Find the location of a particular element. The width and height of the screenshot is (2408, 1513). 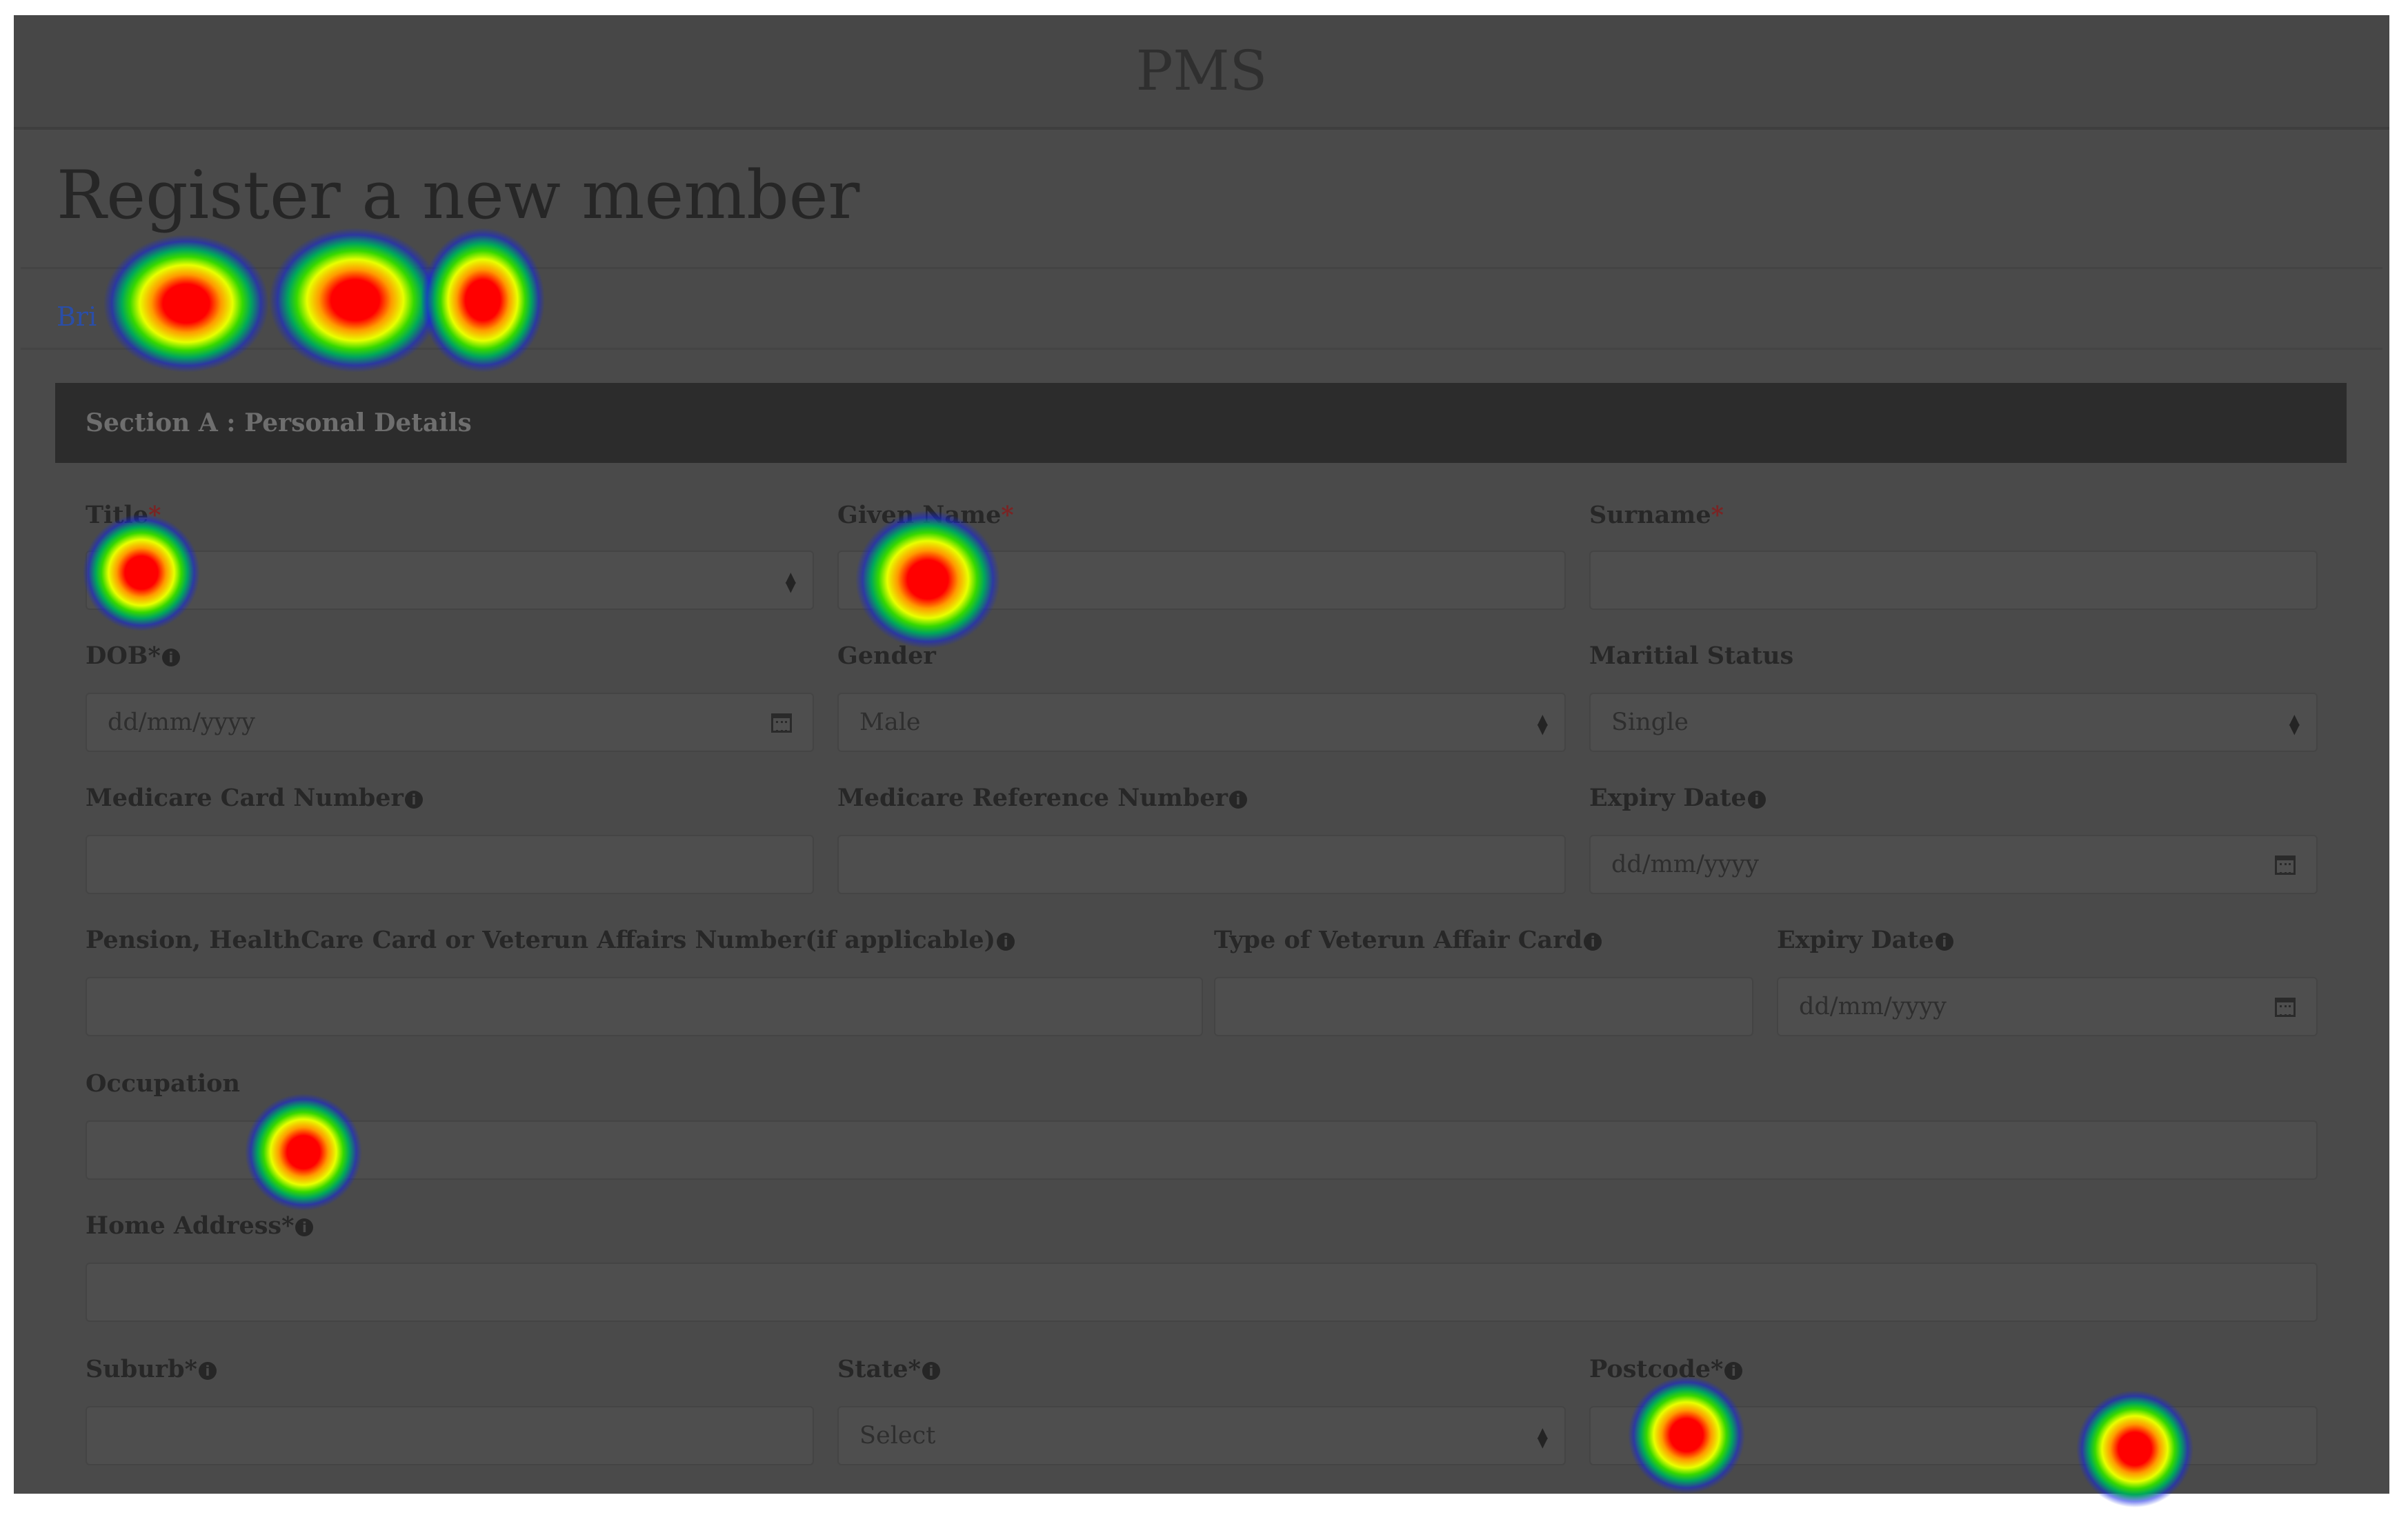

page-title: Register a new member is located at coordinates (458, 195).